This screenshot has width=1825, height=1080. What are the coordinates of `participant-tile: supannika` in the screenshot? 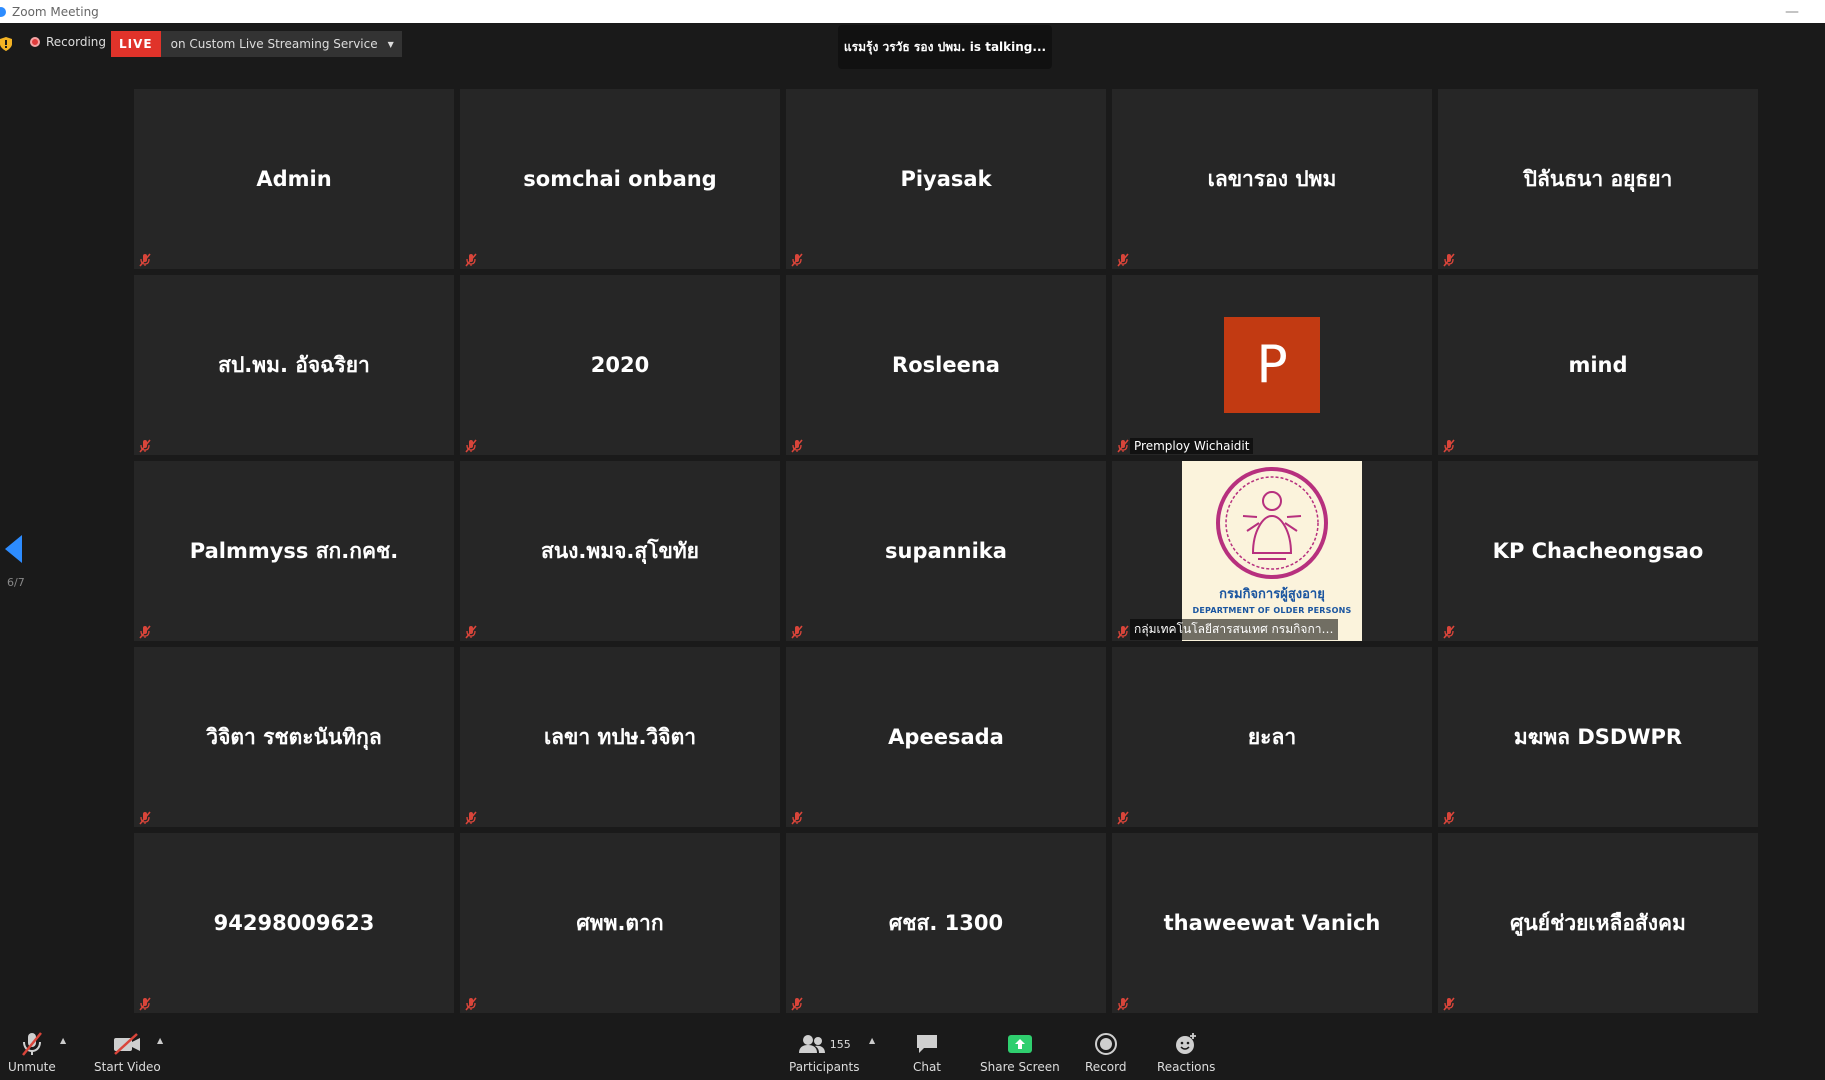 It's located at (946, 551).